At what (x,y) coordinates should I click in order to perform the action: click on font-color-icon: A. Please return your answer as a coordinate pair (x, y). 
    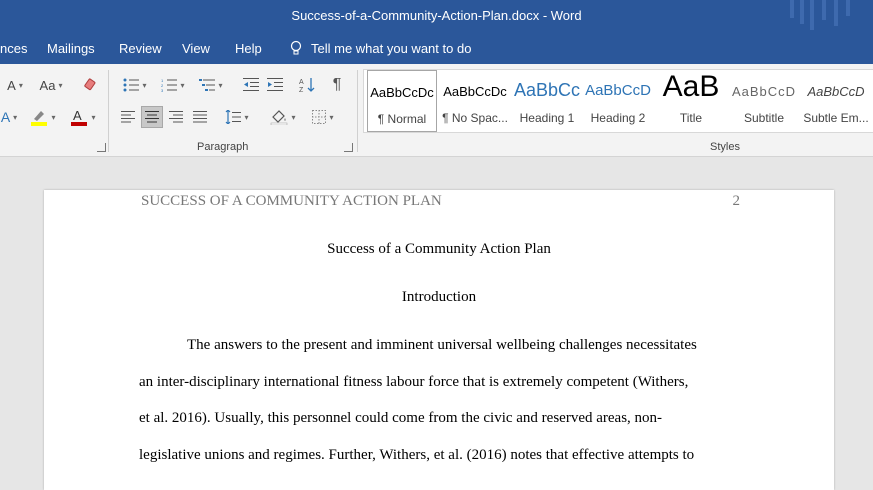
    Looking at the image, I should click on (79, 117).